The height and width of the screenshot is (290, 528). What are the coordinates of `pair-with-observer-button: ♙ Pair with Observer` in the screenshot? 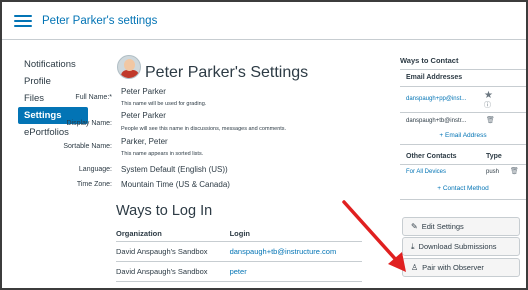 It's located at (461, 267).